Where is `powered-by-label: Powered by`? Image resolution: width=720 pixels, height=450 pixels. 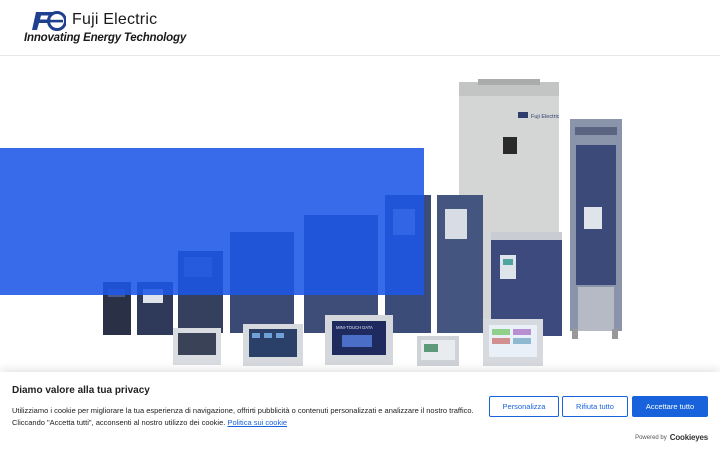
powered-by-label: Powered by is located at coordinates (651, 437).